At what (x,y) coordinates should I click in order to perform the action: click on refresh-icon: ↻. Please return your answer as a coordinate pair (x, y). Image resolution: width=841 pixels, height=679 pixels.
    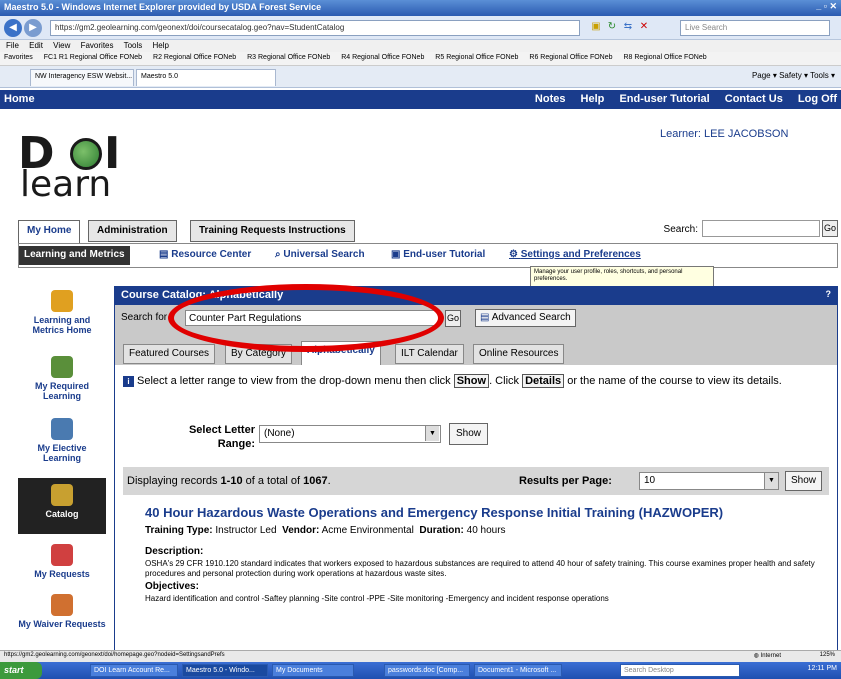
    Looking at the image, I should click on (612, 27).